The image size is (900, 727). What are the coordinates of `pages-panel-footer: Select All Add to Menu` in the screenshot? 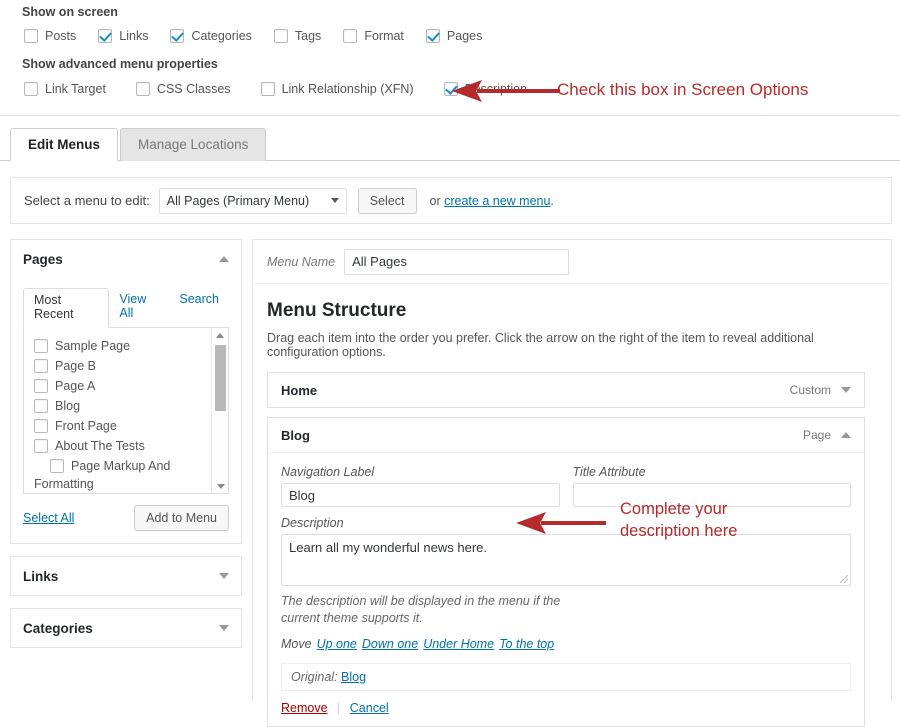 It's located at (126, 518).